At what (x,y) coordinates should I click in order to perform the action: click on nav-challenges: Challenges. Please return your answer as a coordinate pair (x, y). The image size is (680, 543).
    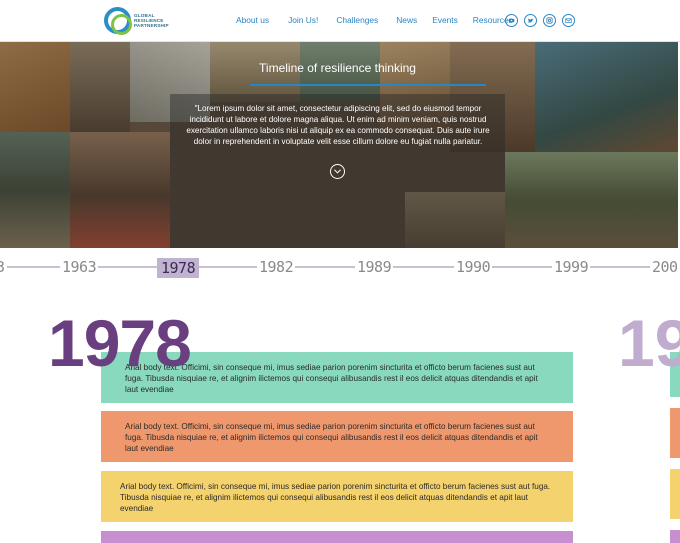
    Looking at the image, I should click on (357, 21).